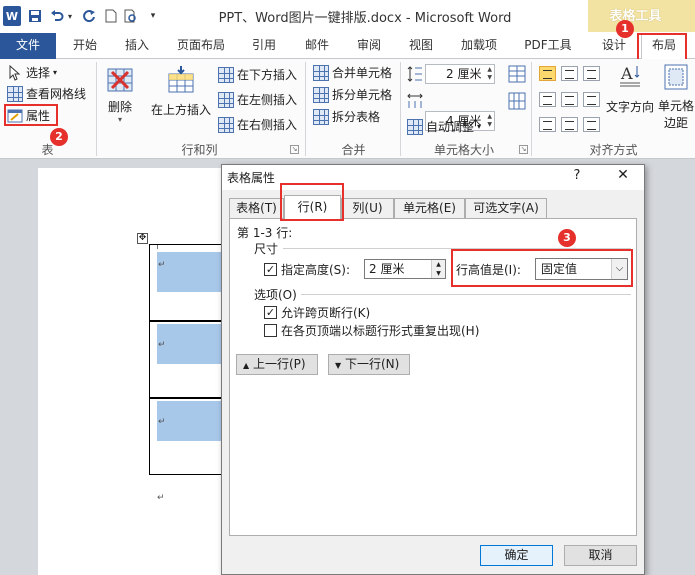 The image size is (695, 575). Describe the element at coordinates (429, 208) in the screenshot. I see `tab-cell: 单元格(E)` at that location.